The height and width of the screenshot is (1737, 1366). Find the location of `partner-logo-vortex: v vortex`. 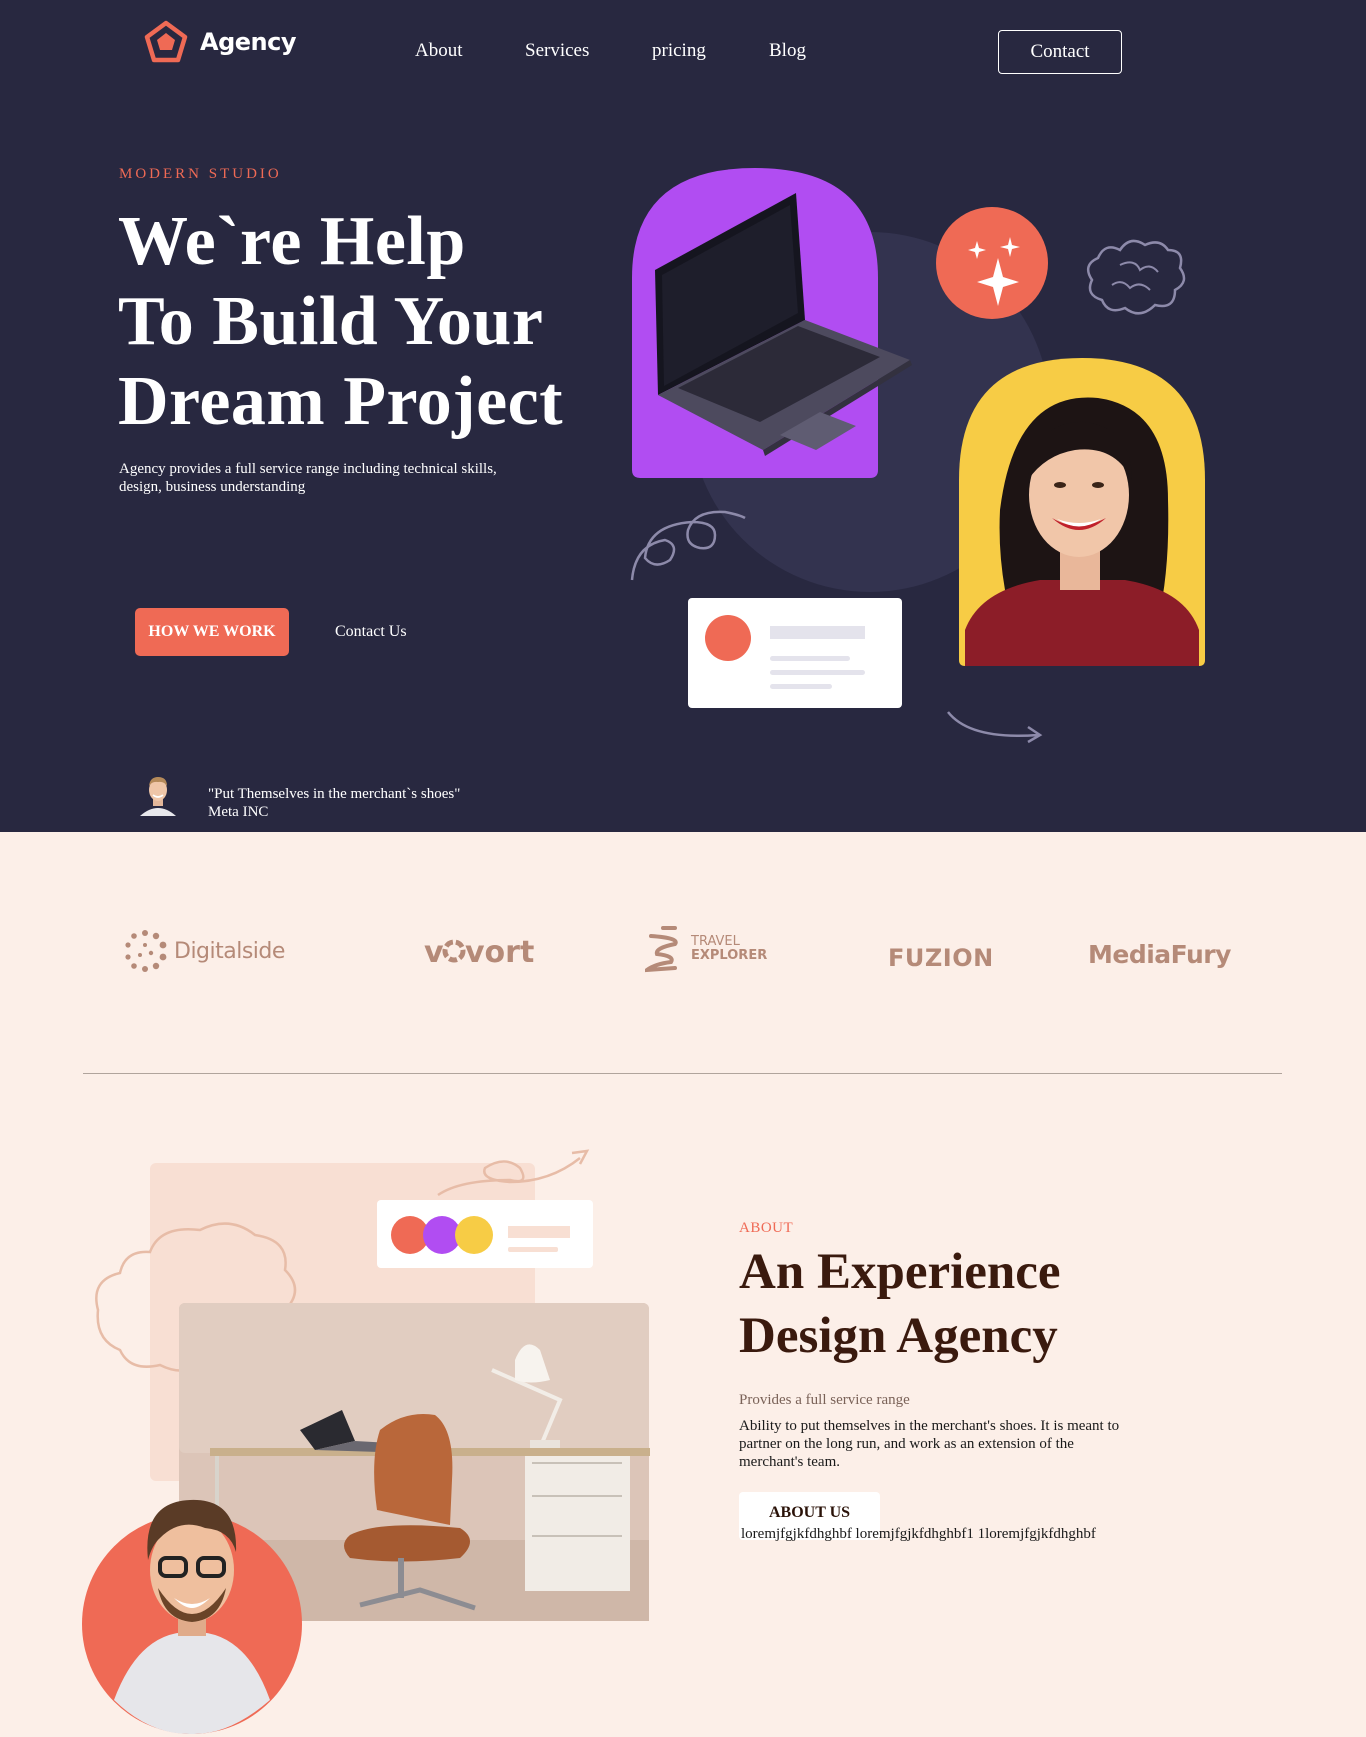

partner-logo-vortex: v vortex is located at coordinates (499, 952).